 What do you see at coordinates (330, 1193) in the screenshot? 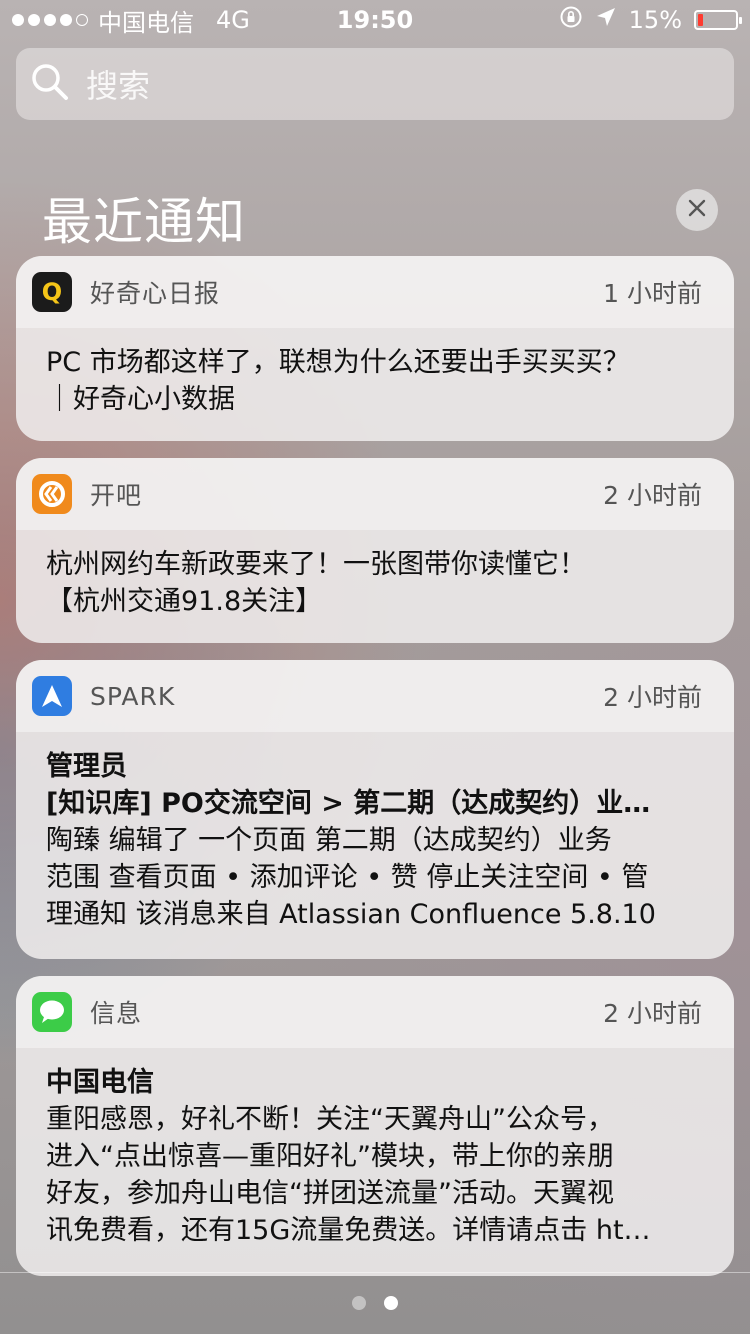
I see `body-line: 好友，参加舟山电信“拼团送流量”活动。天翼视` at bounding box center [330, 1193].